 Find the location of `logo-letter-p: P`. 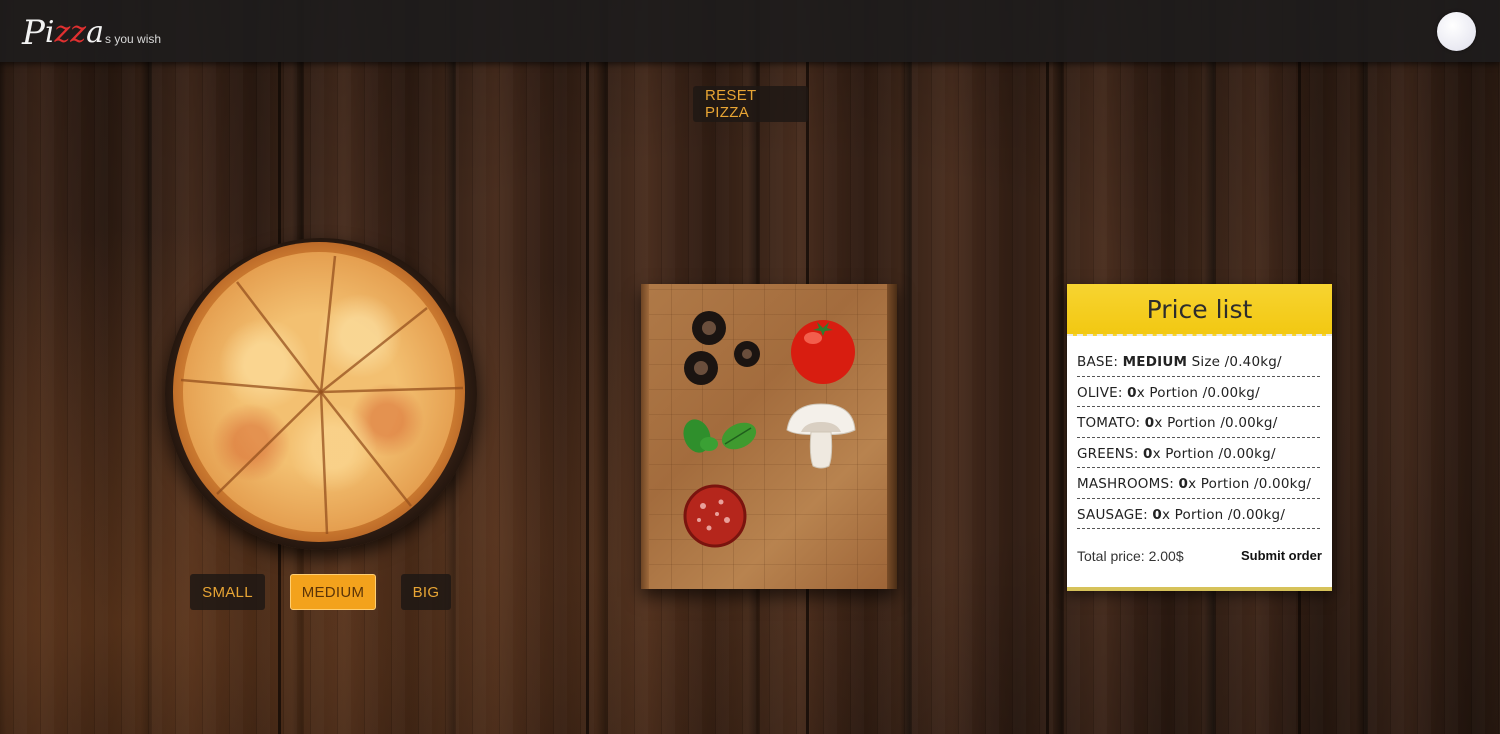

logo-letter-p: P is located at coordinates (33, 33).